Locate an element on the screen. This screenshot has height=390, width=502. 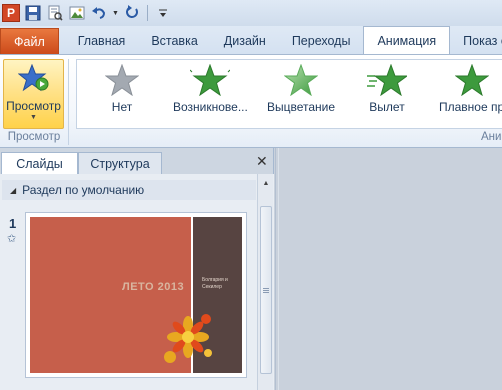
effect-none: Нет is located at coordinates (122, 95).